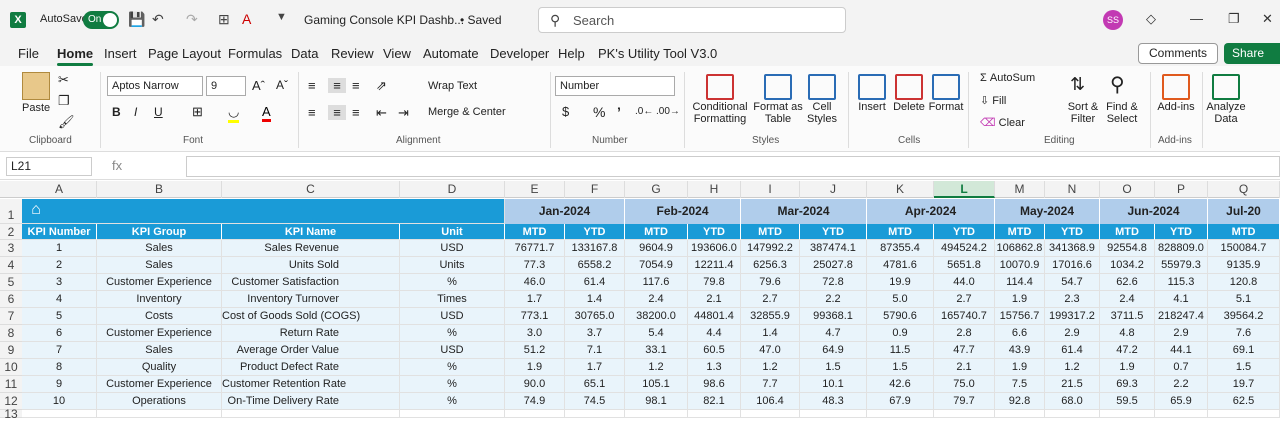  Describe the element at coordinates (571, 53) in the screenshot. I see `tab-help: Help` at that location.